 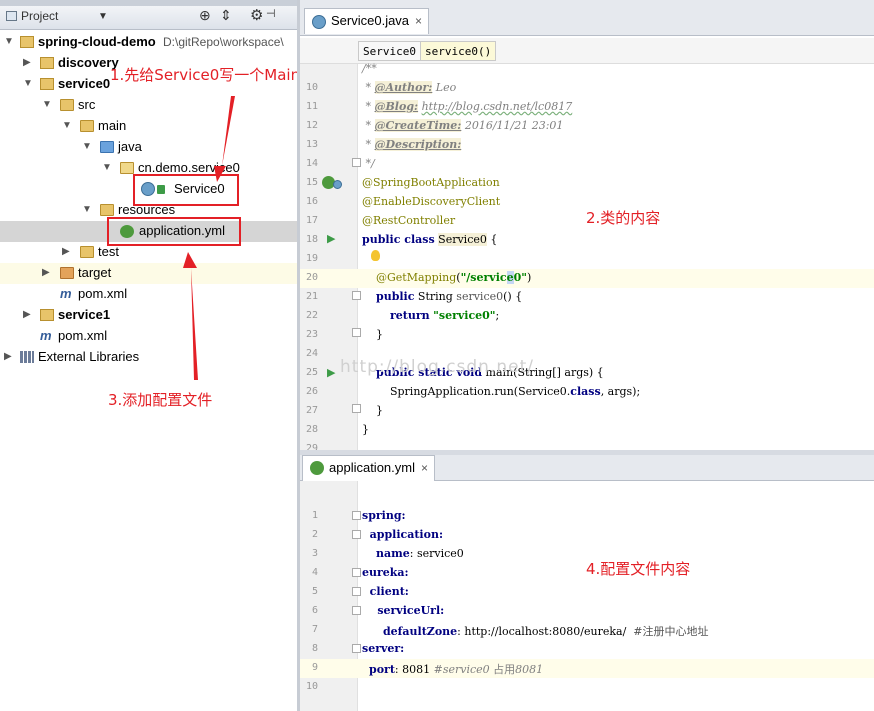 I want to click on arrow-to-service0, so click(x=228, y=131).